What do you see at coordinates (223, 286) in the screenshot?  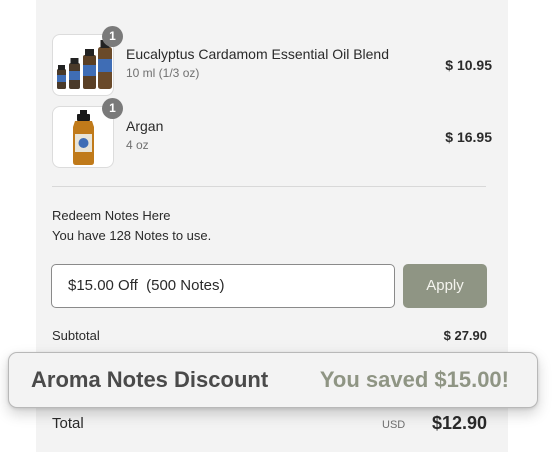 I see `notes-reward-select: $15.00 Off (500 Notes)` at bounding box center [223, 286].